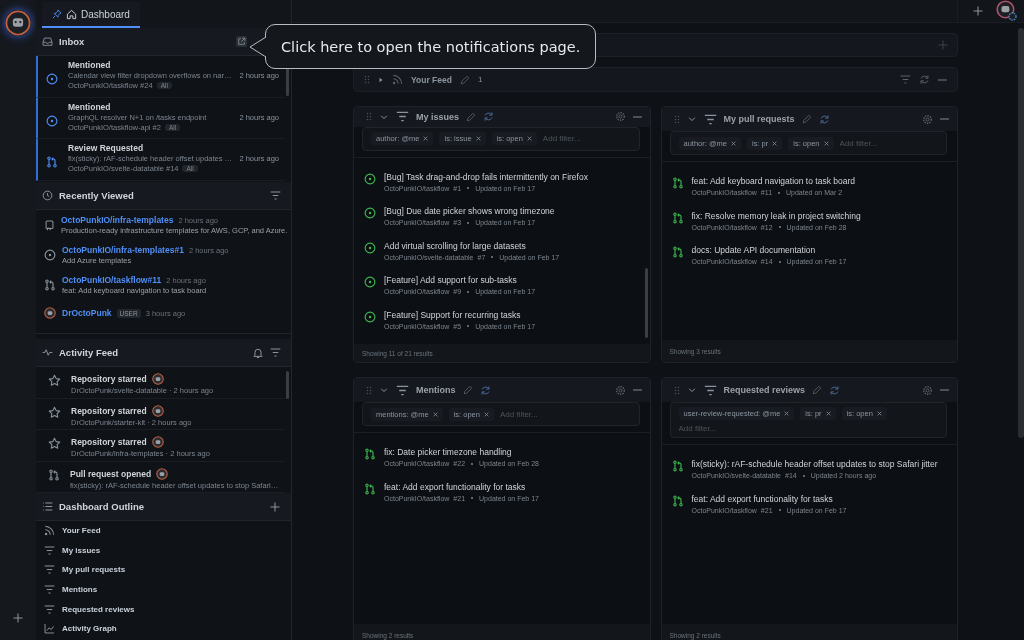 Image resolution: width=1024 pixels, height=640 pixels. I want to click on outline-item: My pull requests, so click(163, 570).